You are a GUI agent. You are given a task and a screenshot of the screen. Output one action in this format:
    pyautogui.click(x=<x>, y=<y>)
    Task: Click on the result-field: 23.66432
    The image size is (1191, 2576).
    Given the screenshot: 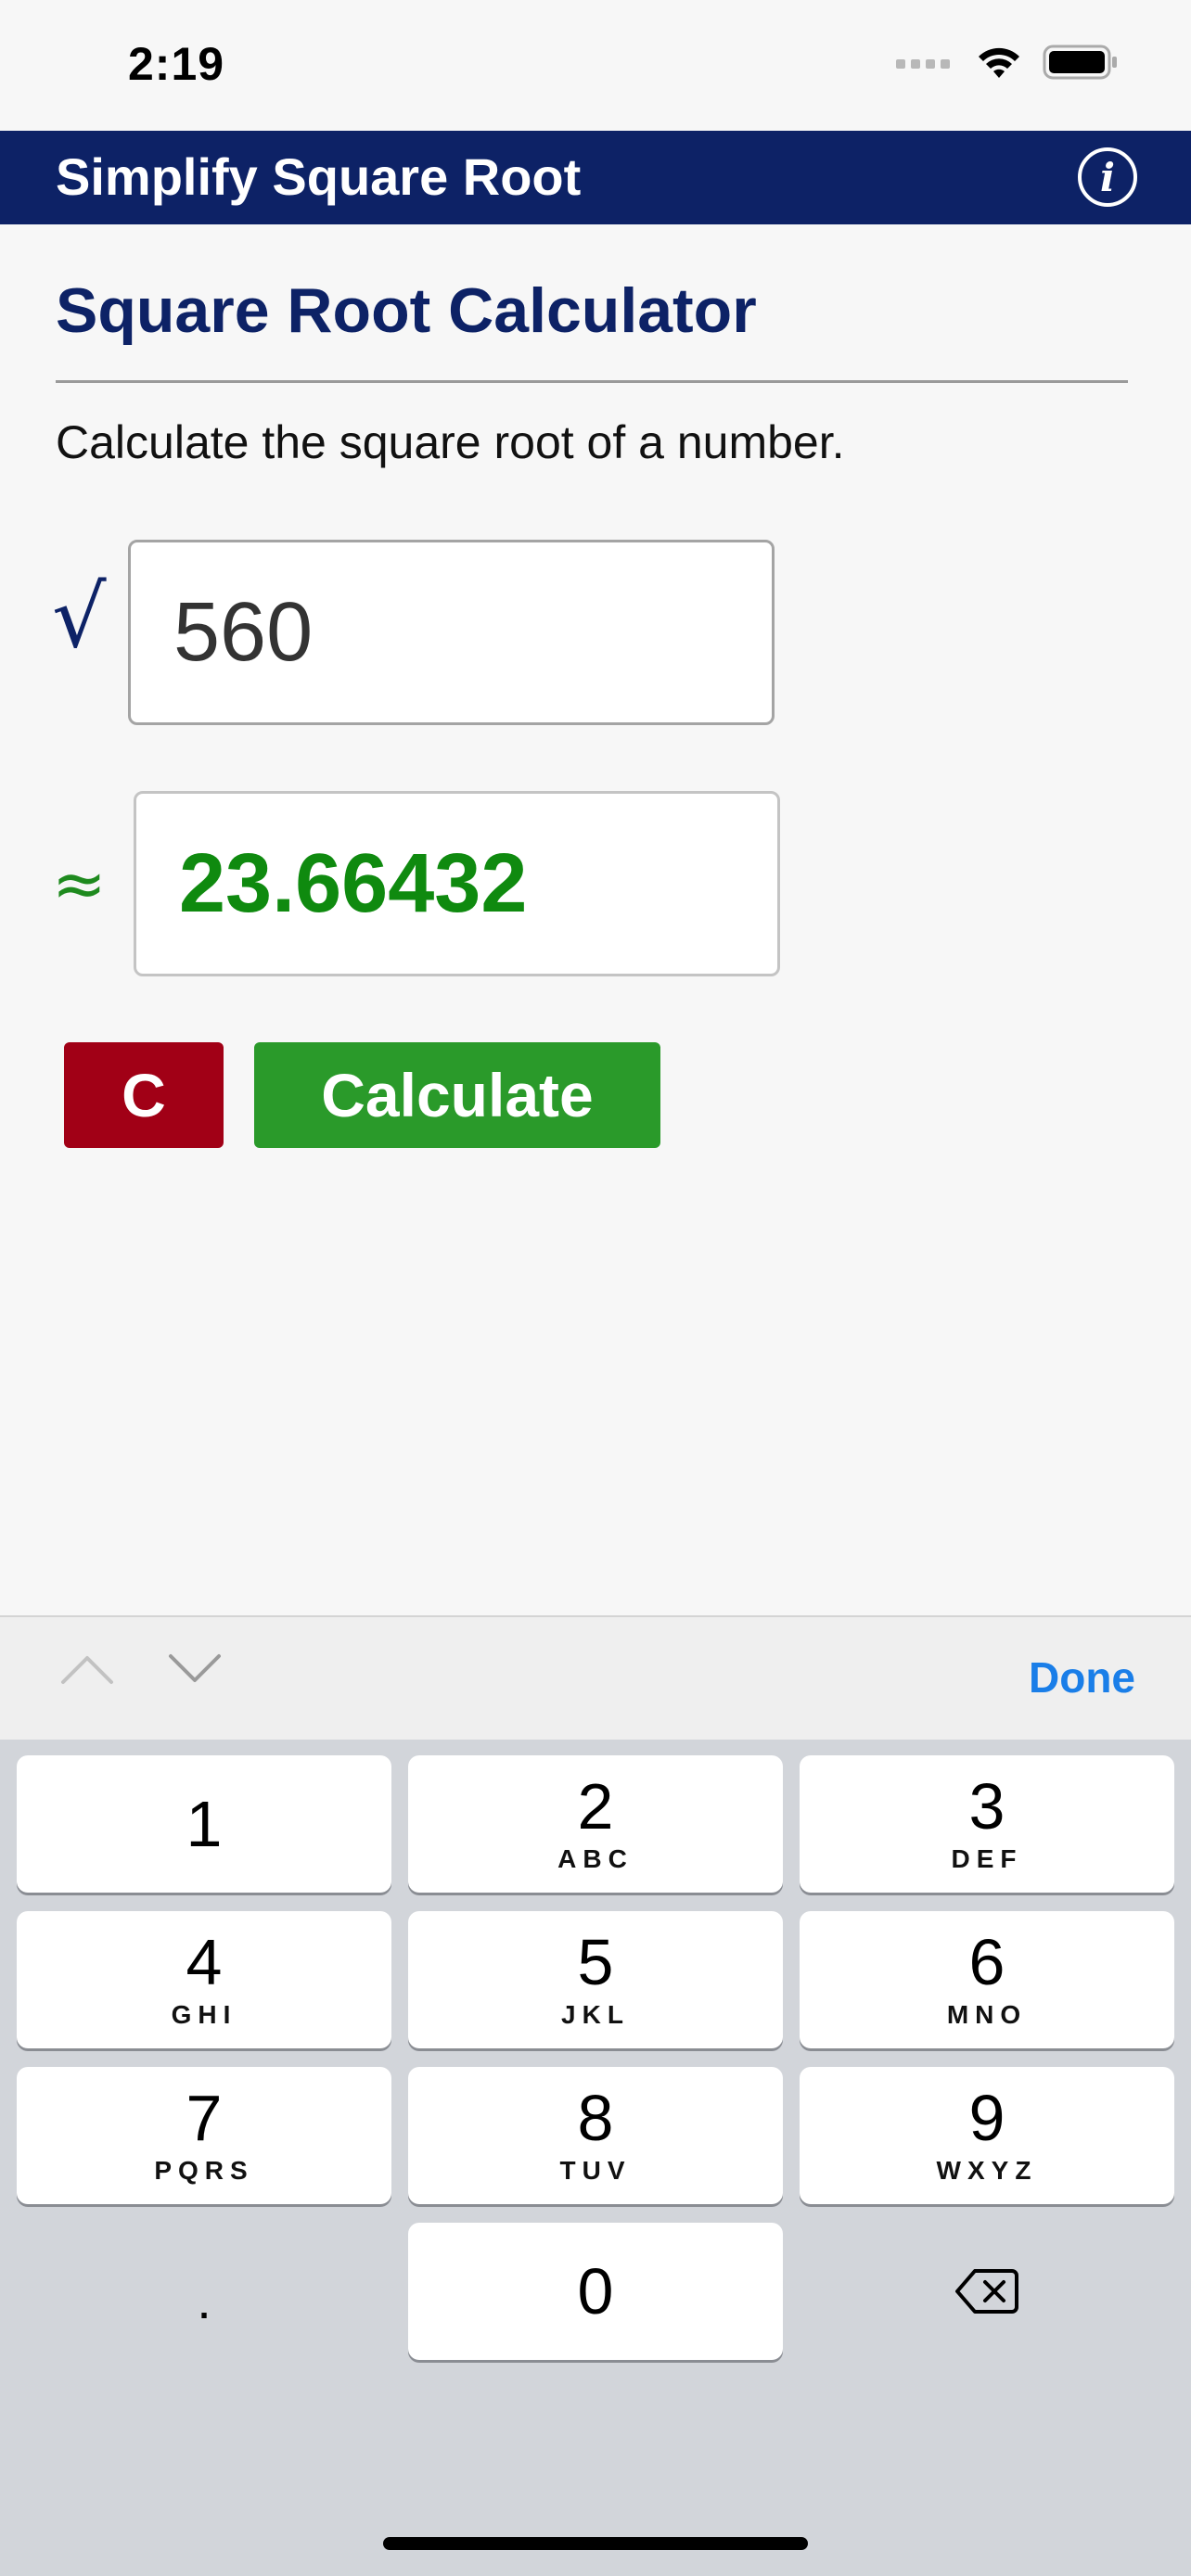 What is the action you would take?
    pyautogui.click(x=457, y=883)
    